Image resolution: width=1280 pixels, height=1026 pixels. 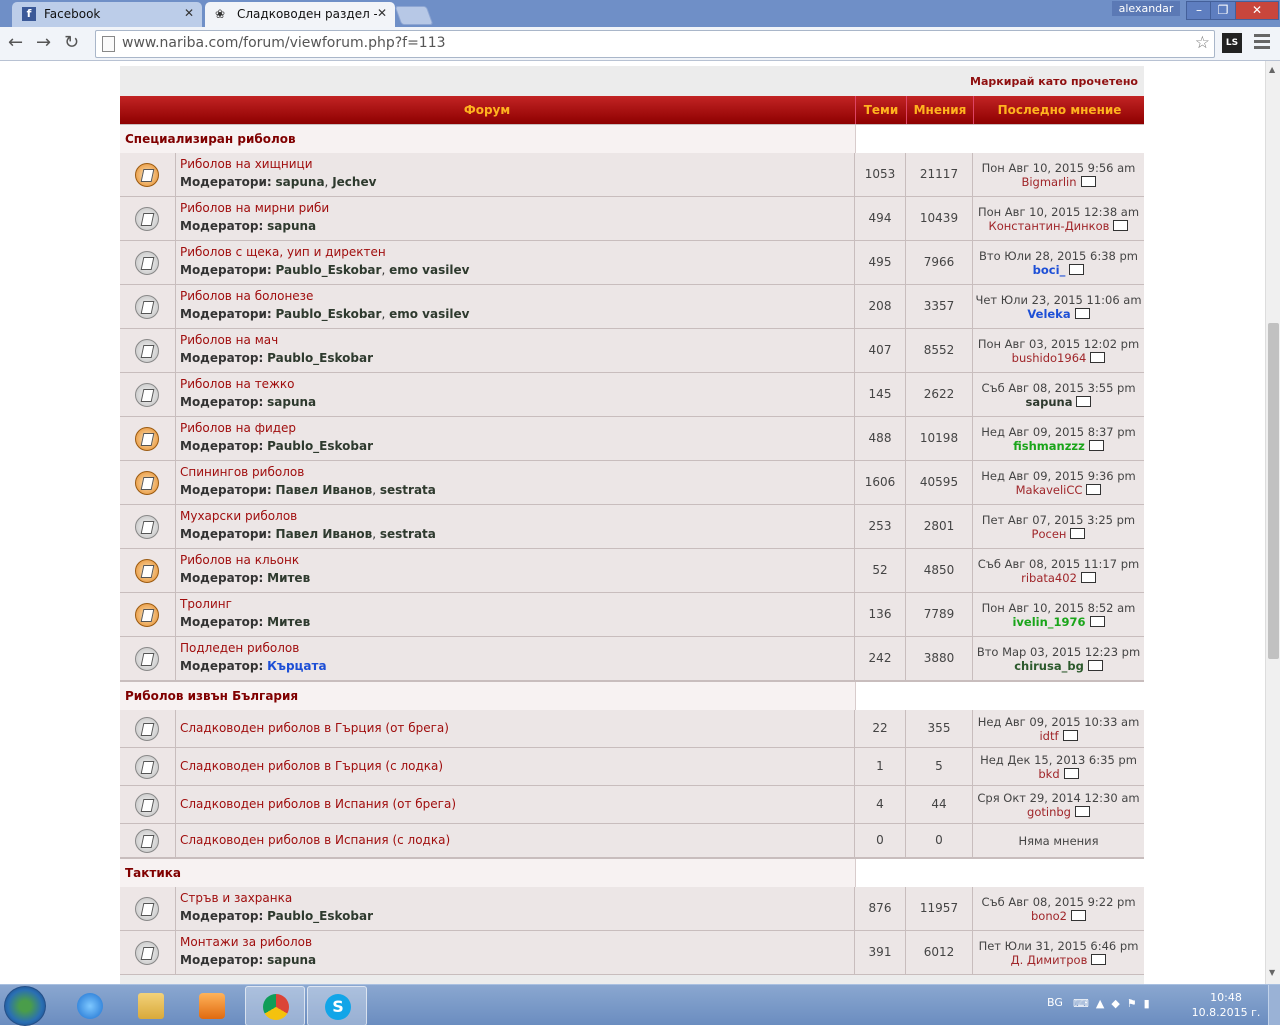 What do you see at coordinates (296, 666) in the screenshot?
I see `moderator-link: Кърцата` at bounding box center [296, 666].